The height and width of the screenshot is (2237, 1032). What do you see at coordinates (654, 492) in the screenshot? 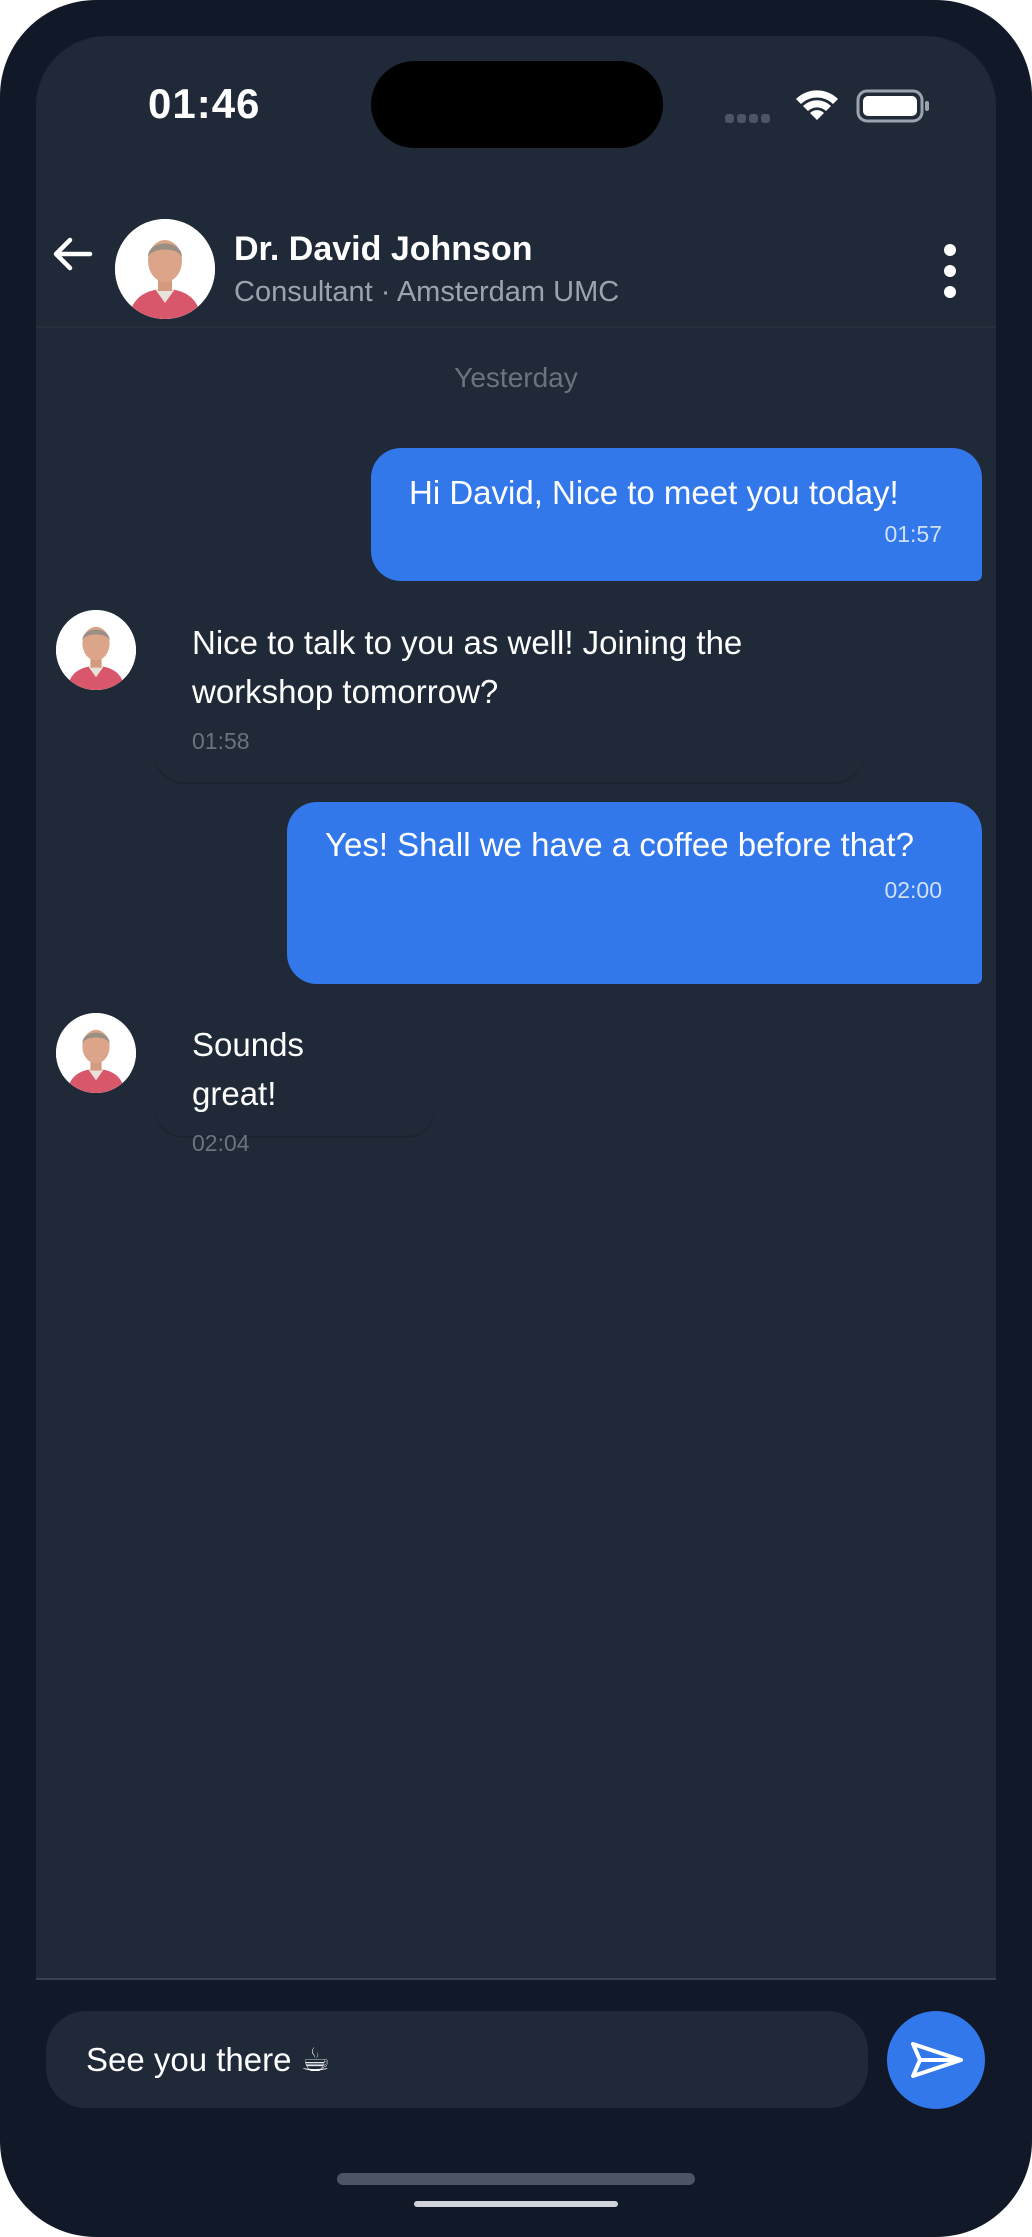
I see `message-text: Hi David, Nice to meet you today!` at bounding box center [654, 492].